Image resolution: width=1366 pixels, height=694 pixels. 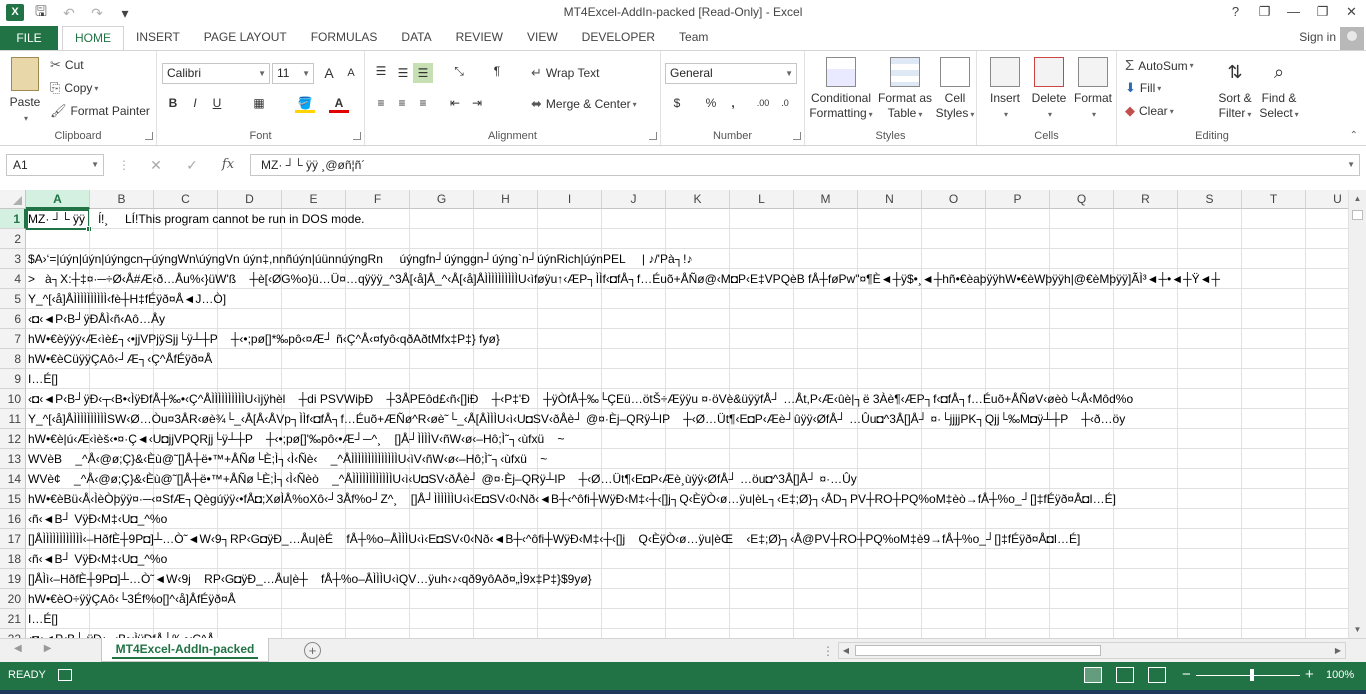 I want to click on font-size-select: 11 ▼, so click(x=293, y=73).